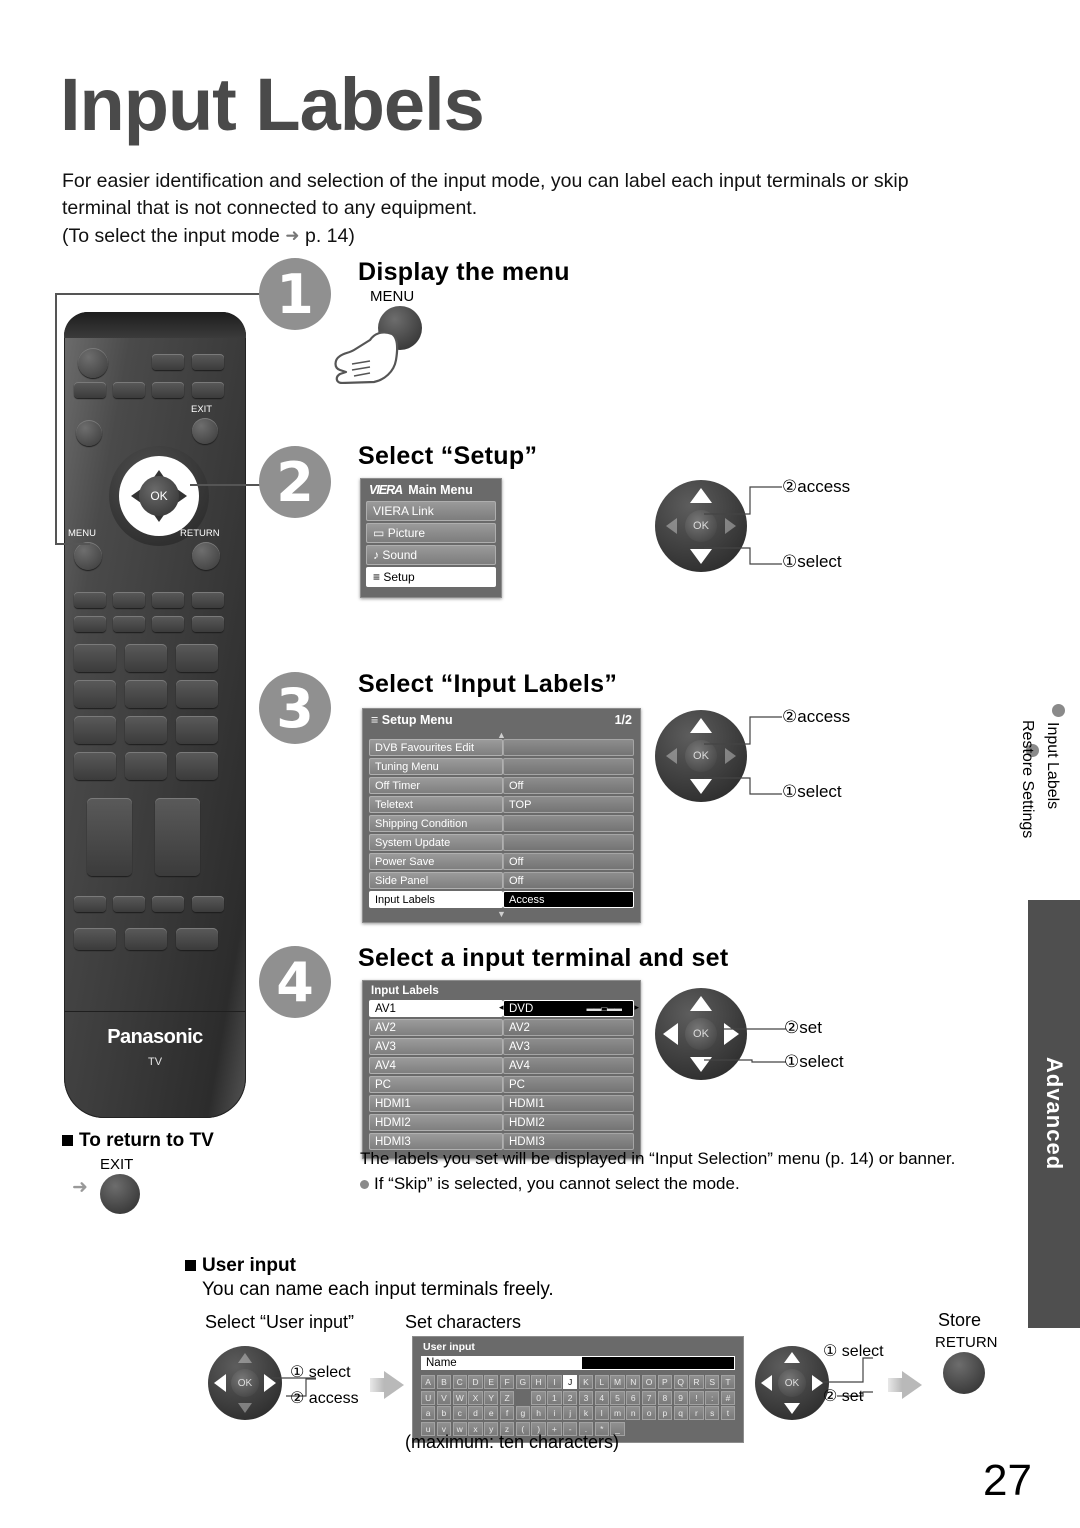  I want to click on keyboard-key: H, so click(538, 1382).